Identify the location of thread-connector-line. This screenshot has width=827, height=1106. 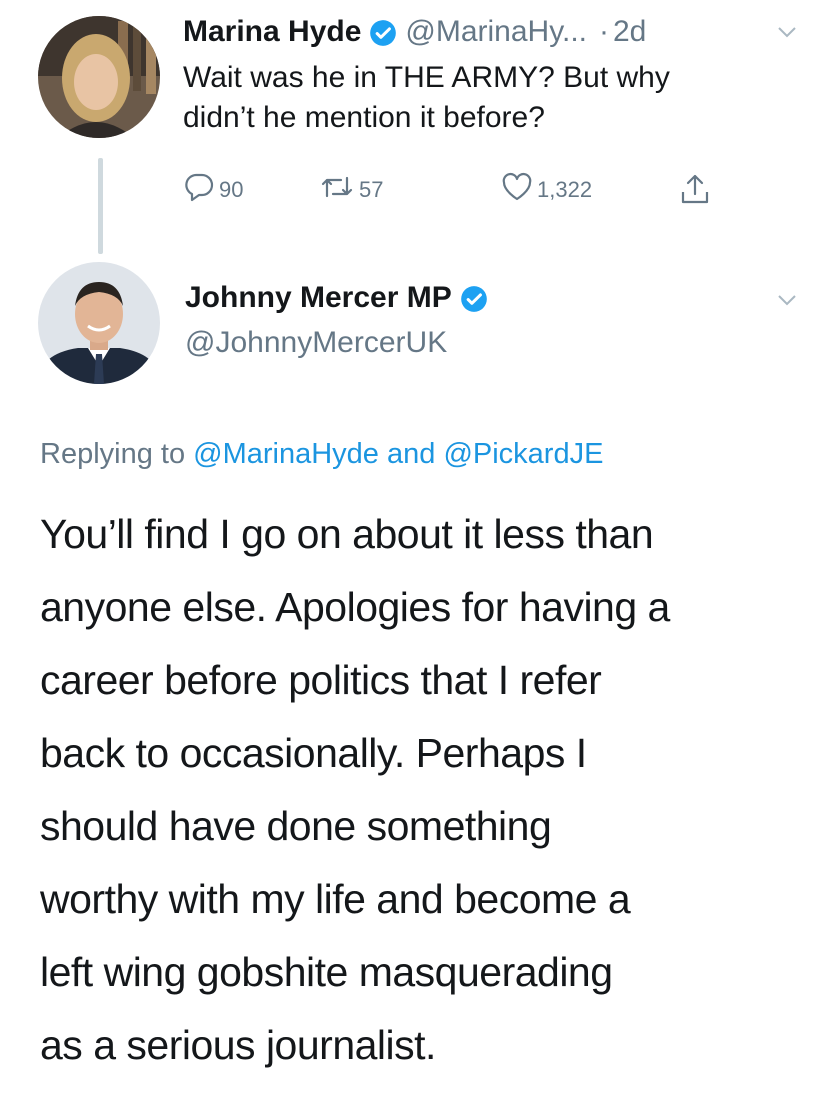
(100, 206).